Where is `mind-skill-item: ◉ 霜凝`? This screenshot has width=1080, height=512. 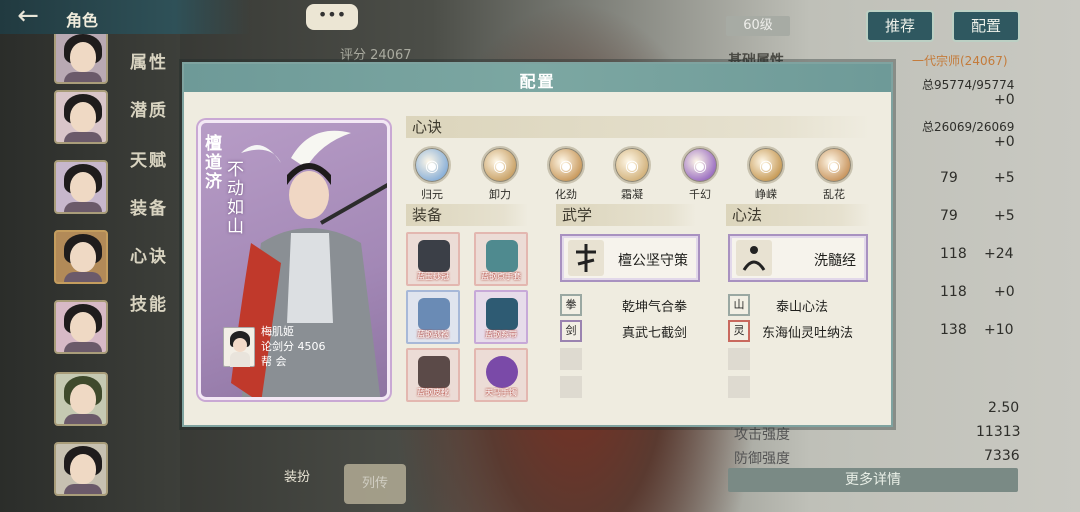 mind-skill-item: ◉ 霜凝 is located at coordinates (632, 174).